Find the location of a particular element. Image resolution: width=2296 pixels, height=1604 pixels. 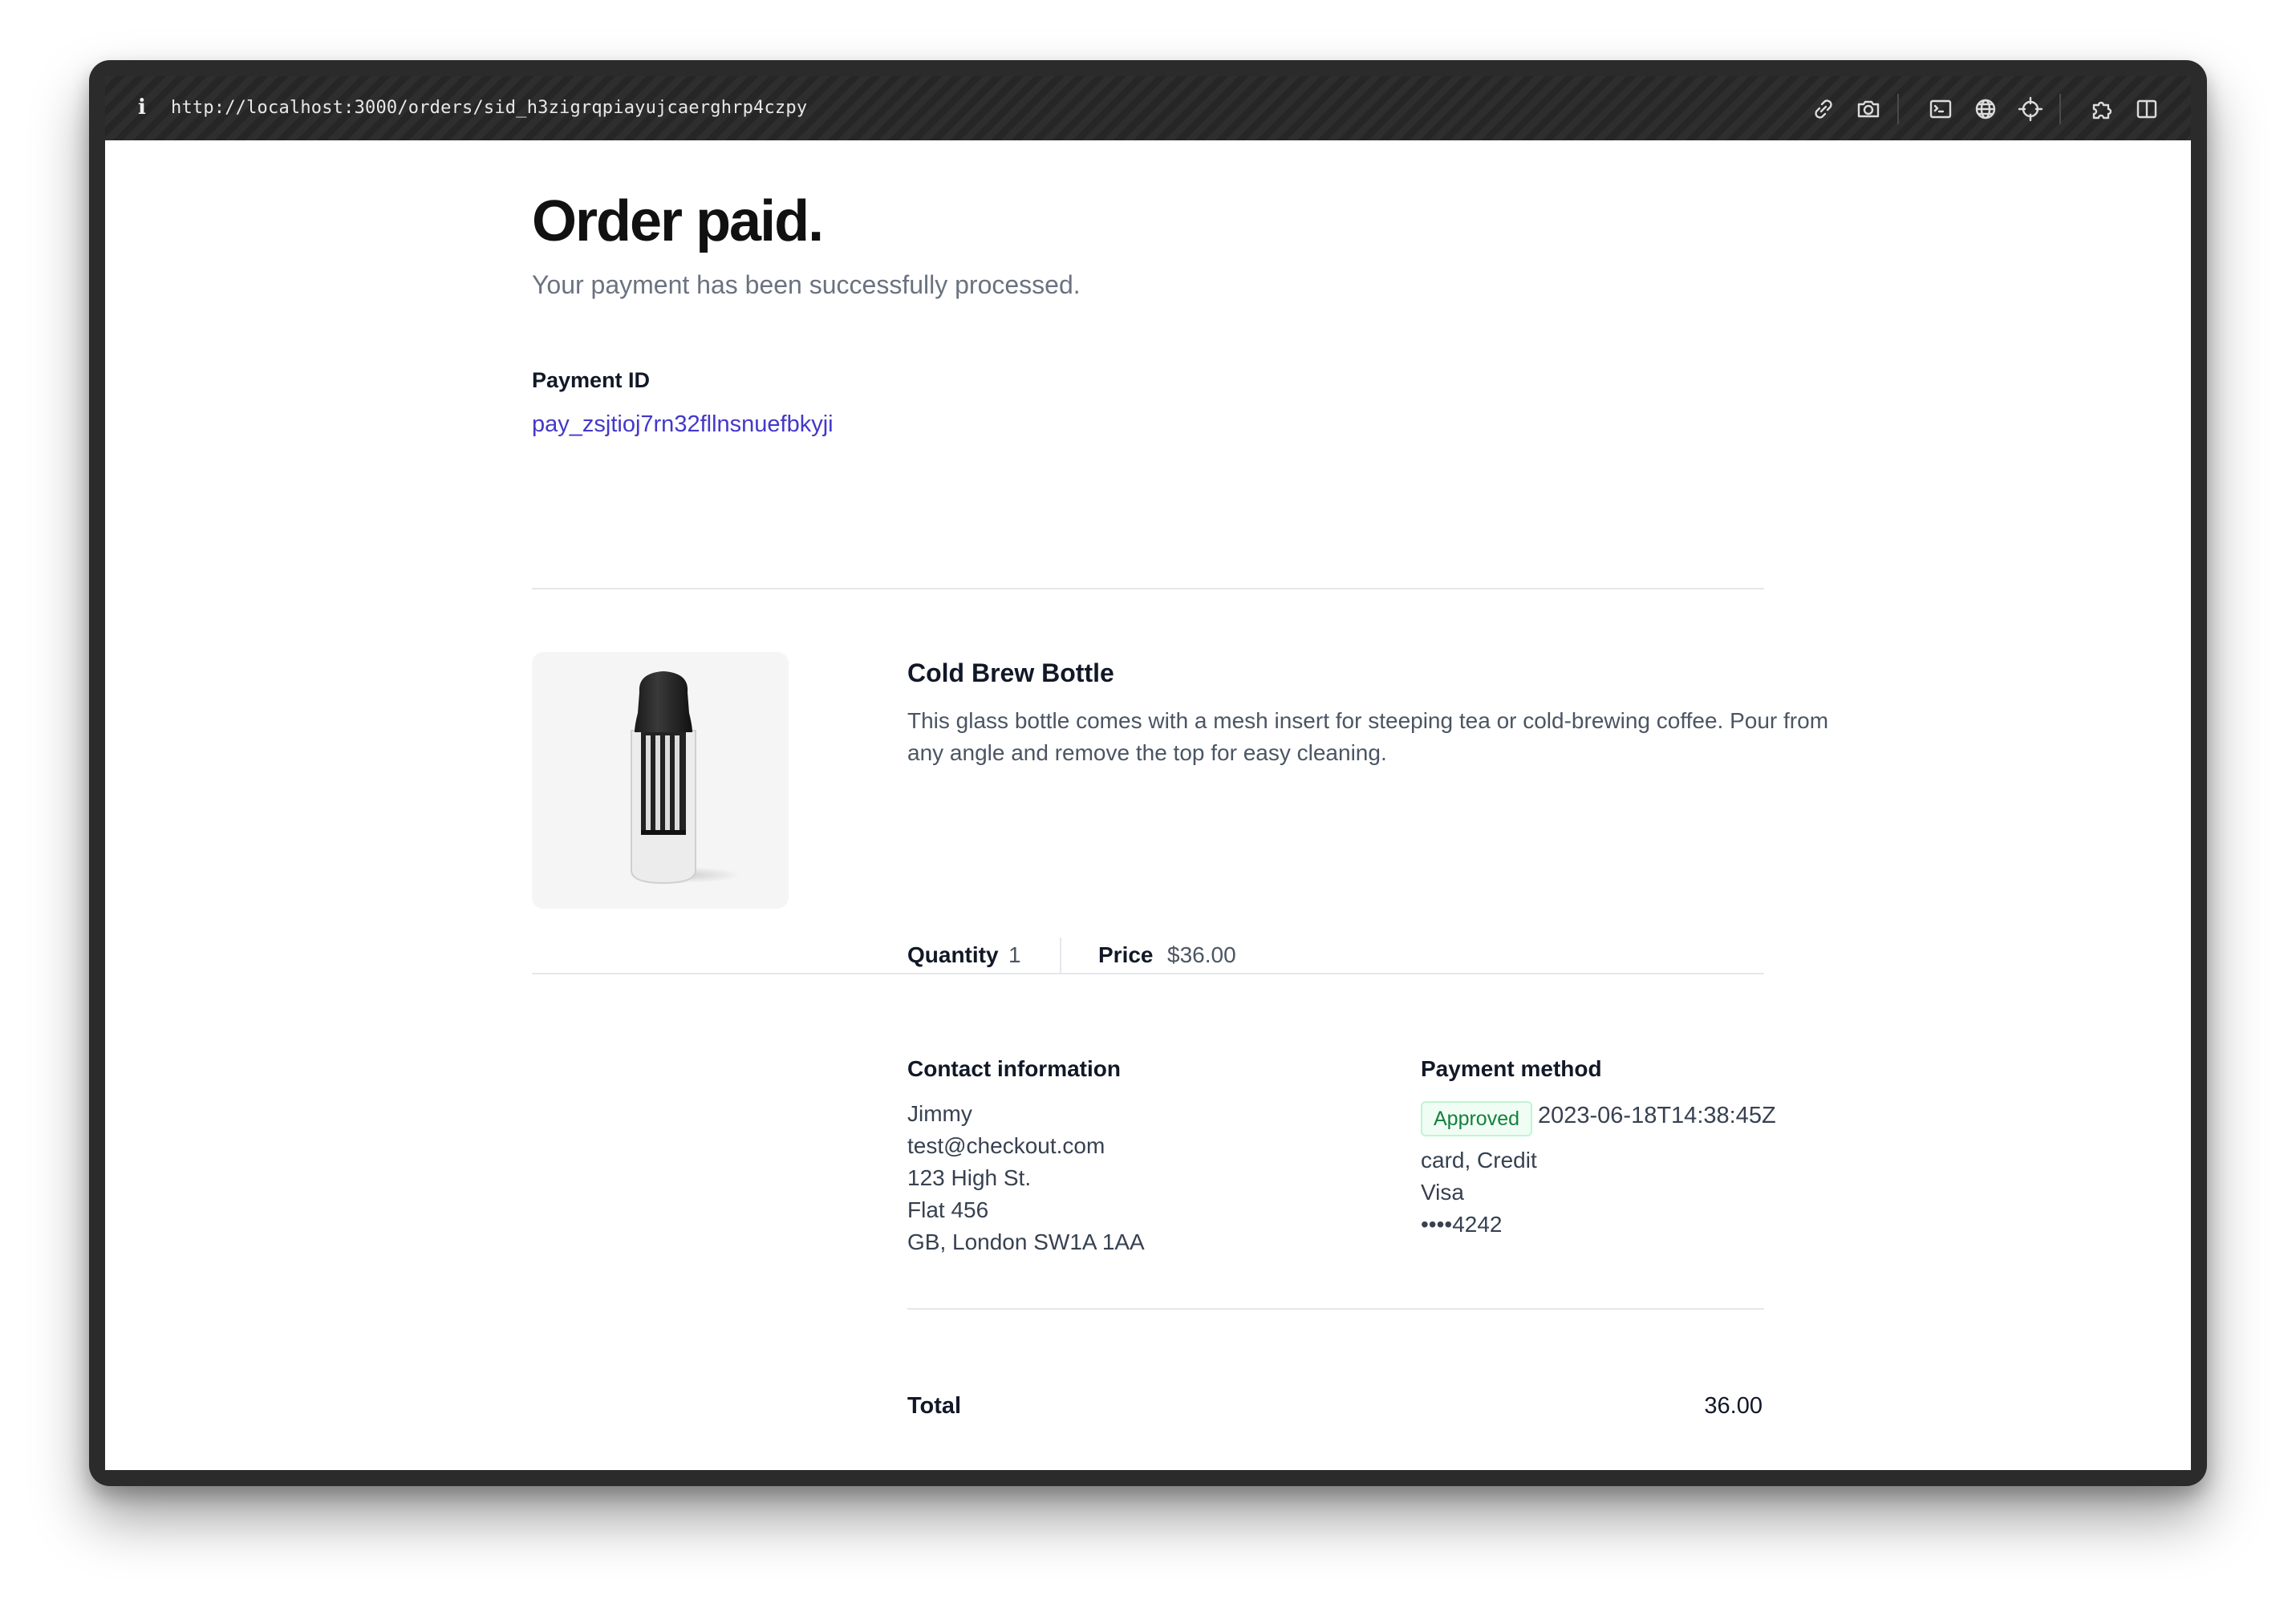

crosshair-icon is located at coordinates (2030, 109).